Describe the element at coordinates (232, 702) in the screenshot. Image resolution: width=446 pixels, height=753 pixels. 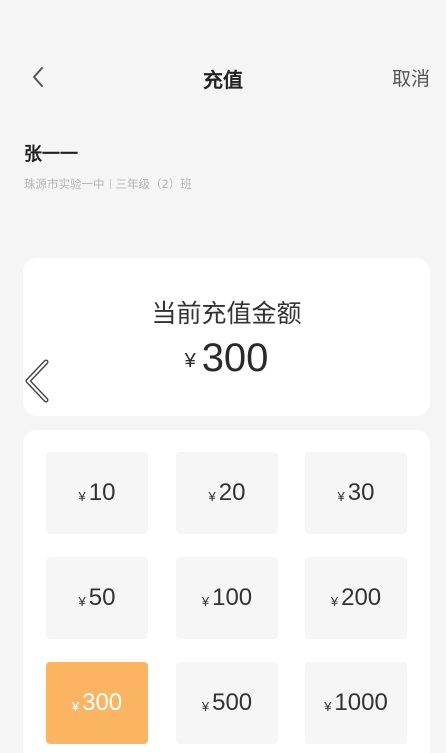
I see `option-value: 500` at that location.